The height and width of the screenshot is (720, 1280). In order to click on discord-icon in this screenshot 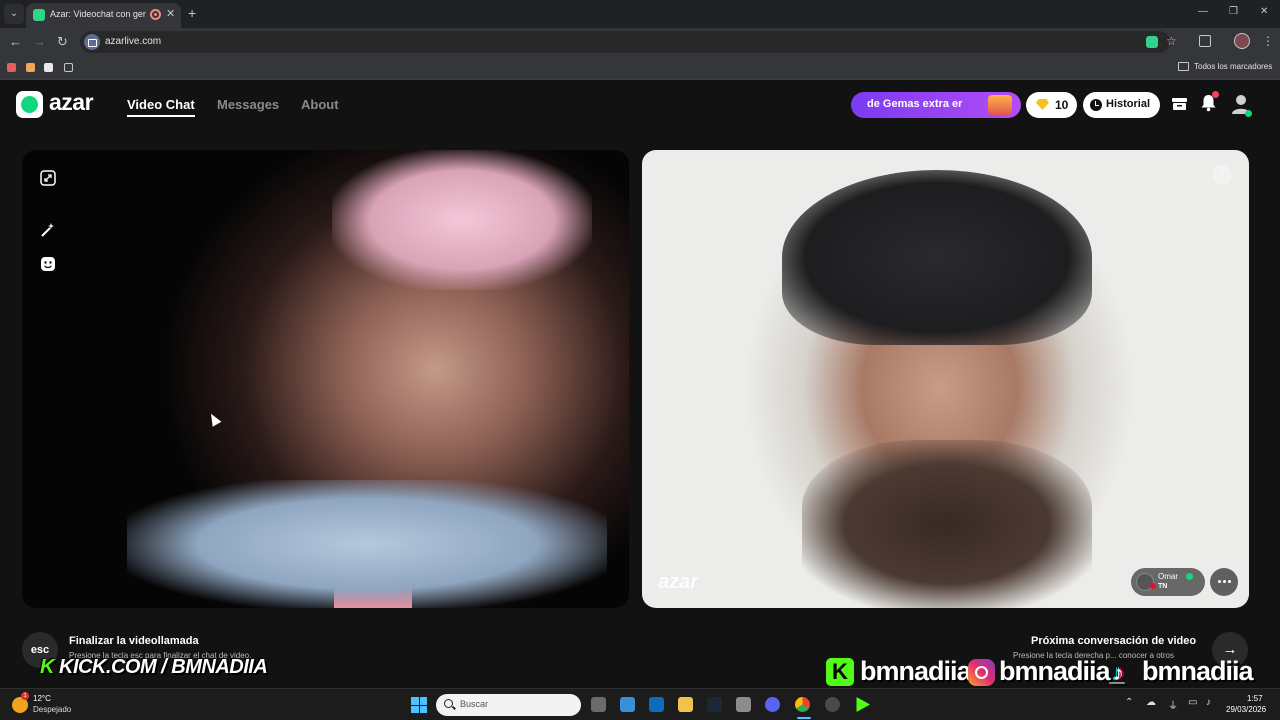, I will do `click(772, 704)`.